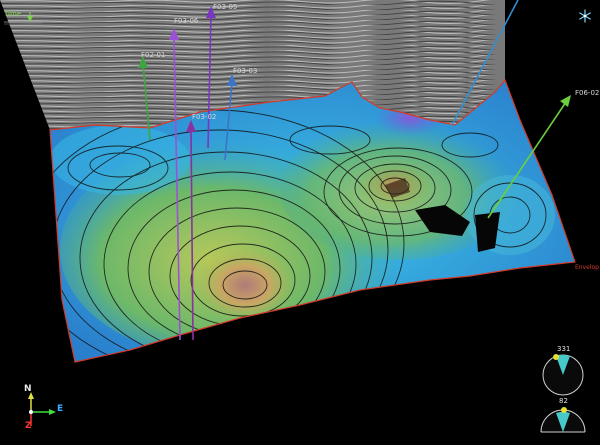 The image size is (600, 445). Describe the element at coordinates (42, 409) in the screenshot. I see `orientation-axes` at that location.